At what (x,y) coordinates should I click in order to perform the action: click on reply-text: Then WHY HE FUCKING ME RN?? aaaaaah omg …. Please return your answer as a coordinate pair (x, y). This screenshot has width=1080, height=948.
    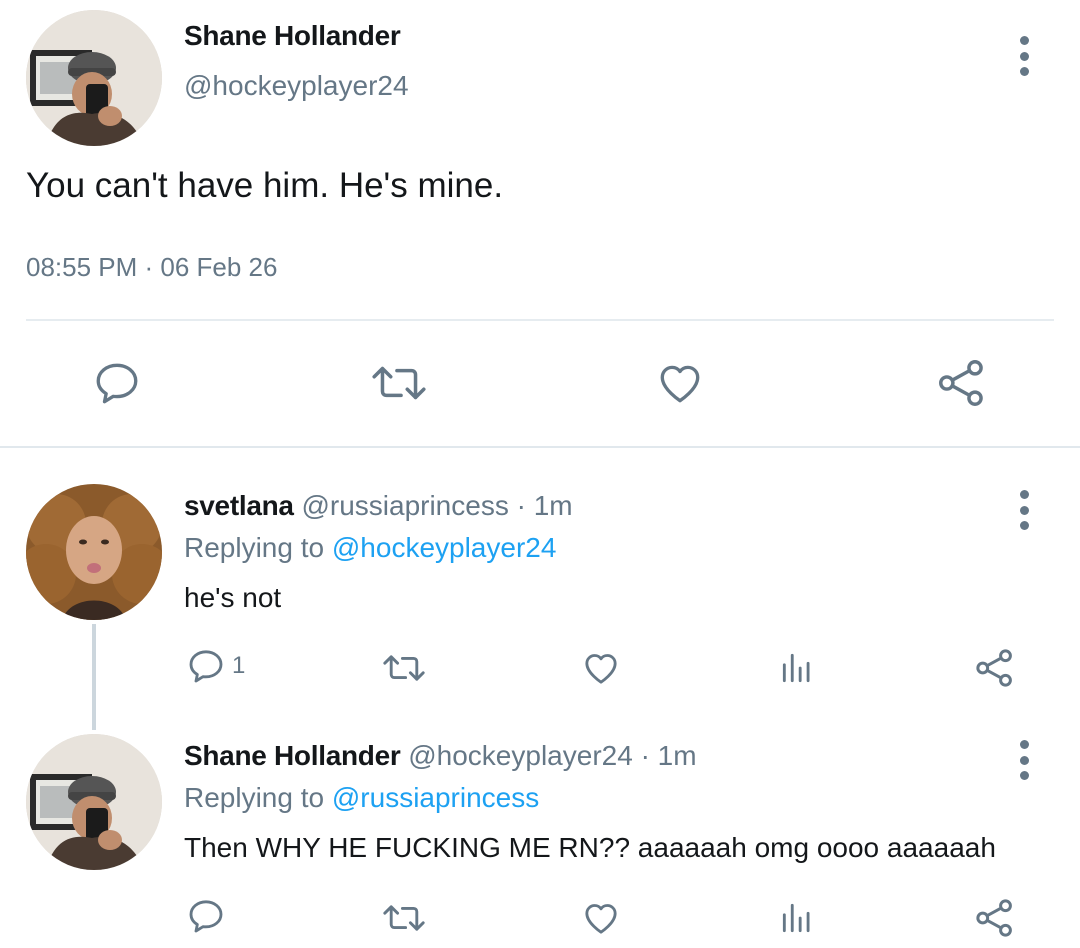
    Looking at the image, I should click on (590, 847).